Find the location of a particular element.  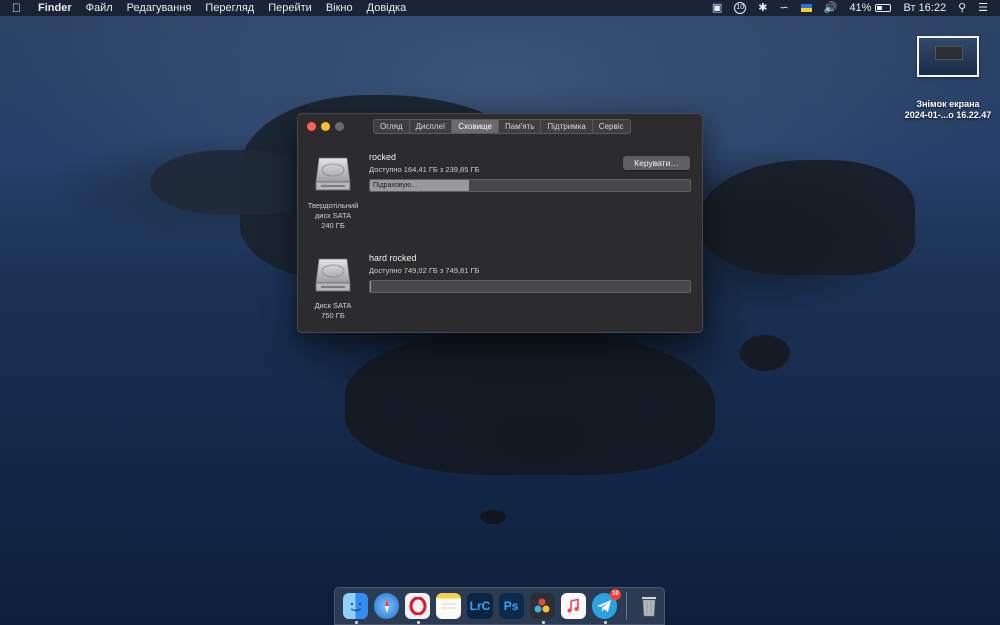

close-button is located at coordinates (311, 126).